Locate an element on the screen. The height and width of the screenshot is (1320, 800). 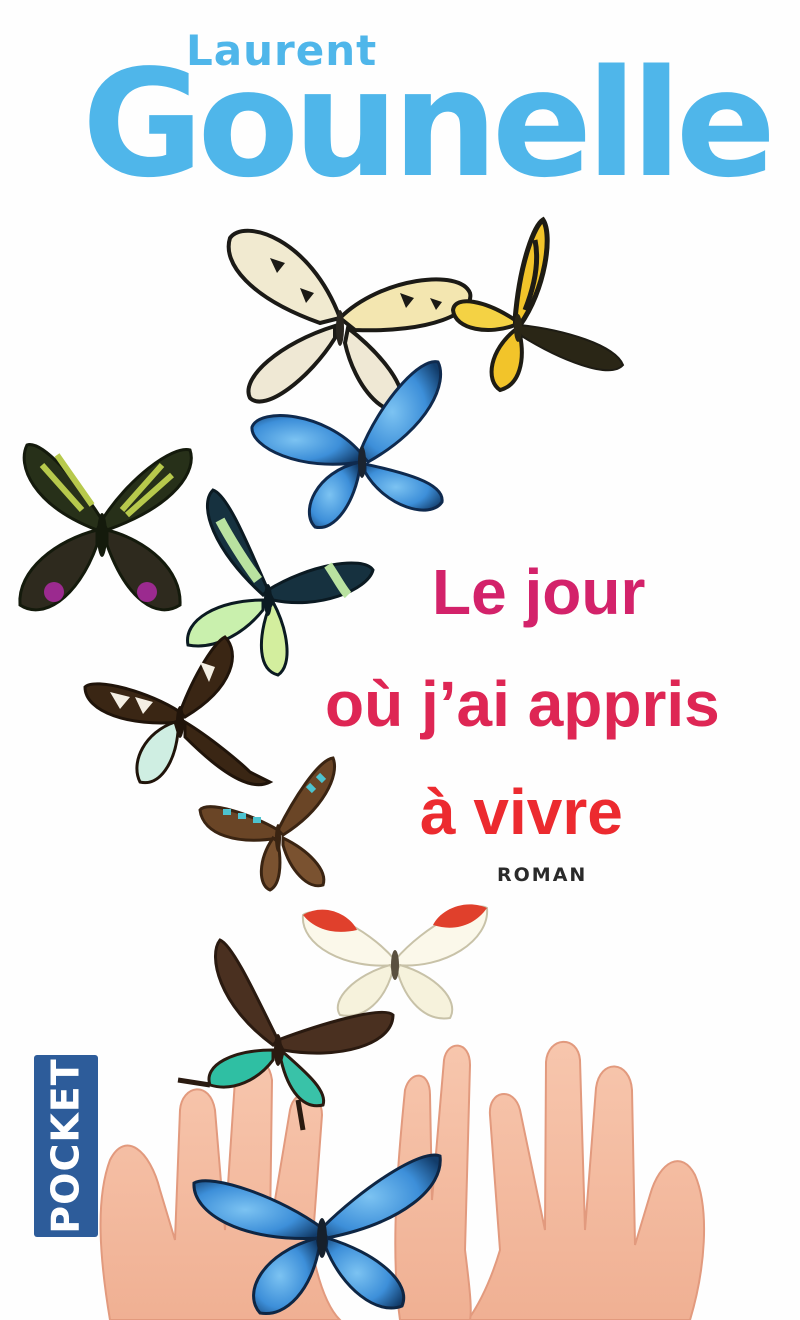
publisher-logo: POCKET is located at coordinates (66, 1146).